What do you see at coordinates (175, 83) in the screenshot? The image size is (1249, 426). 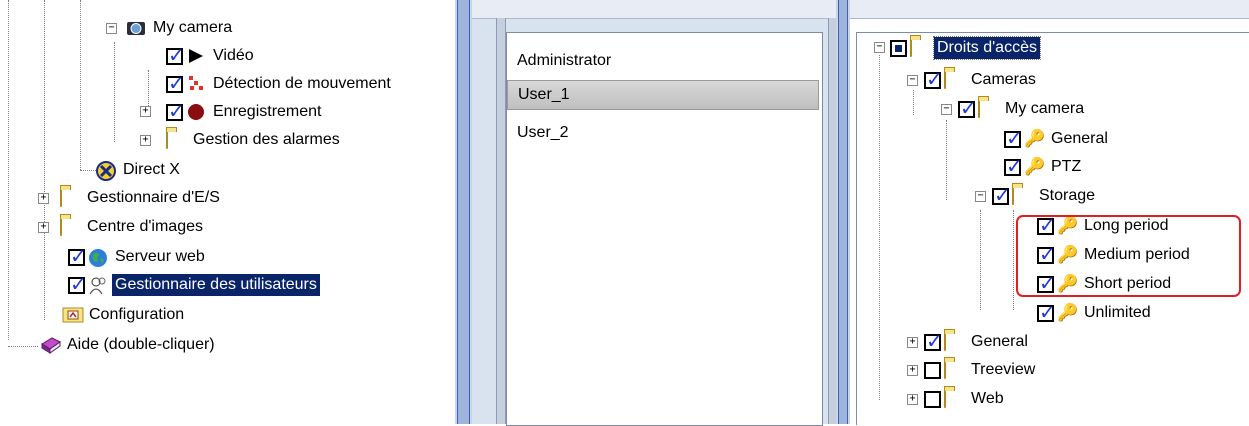 I see `motion-detection-checkbox` at bounding box center [175, 83].